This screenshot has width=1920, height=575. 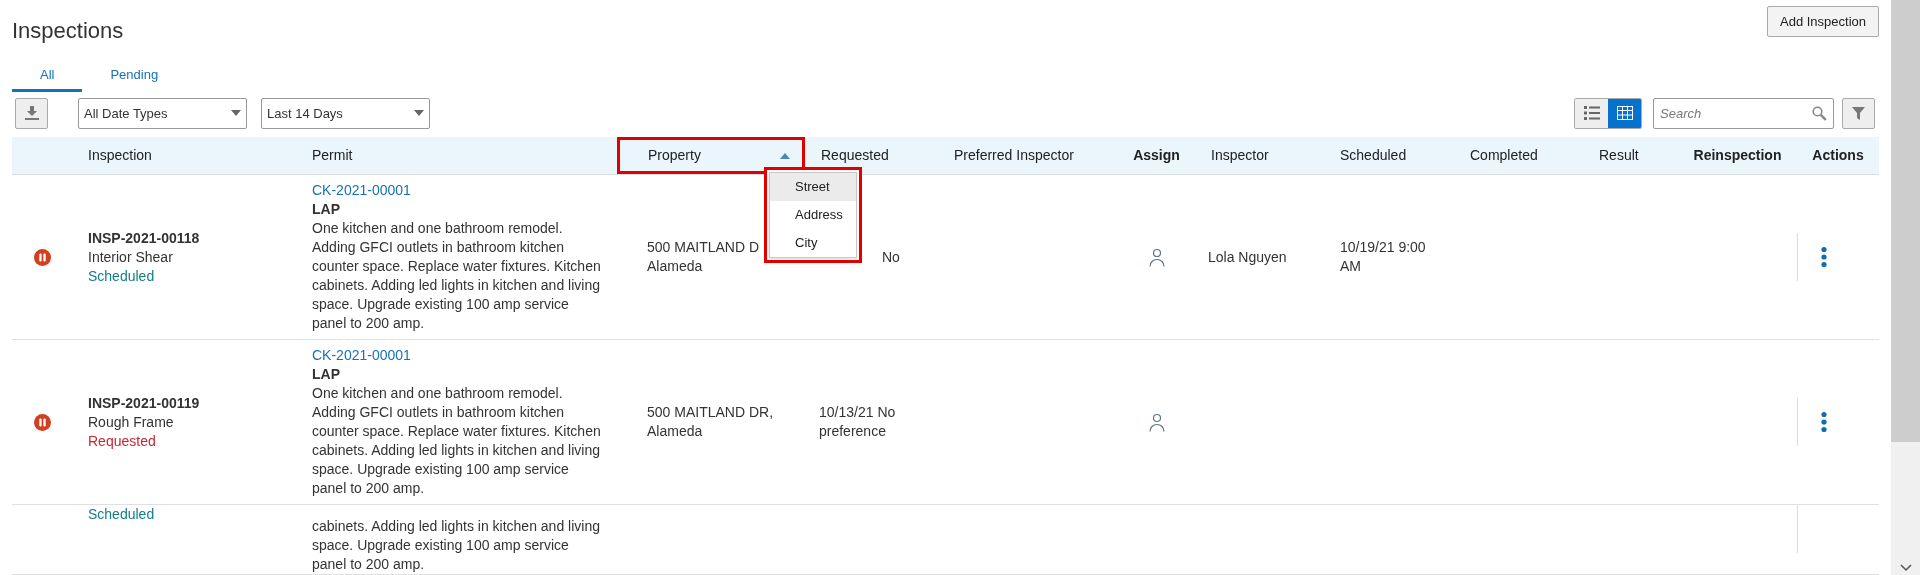 I want to click on column-header: Scheduled, so click(x=1389, y=155).